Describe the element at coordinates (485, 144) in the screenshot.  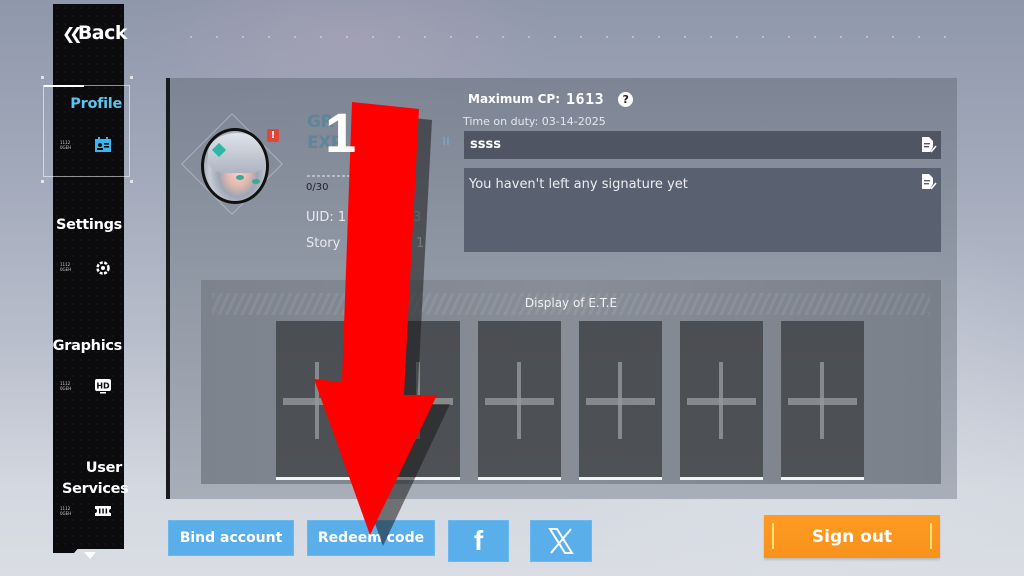
I see `player-name-value: ssss` at that location.